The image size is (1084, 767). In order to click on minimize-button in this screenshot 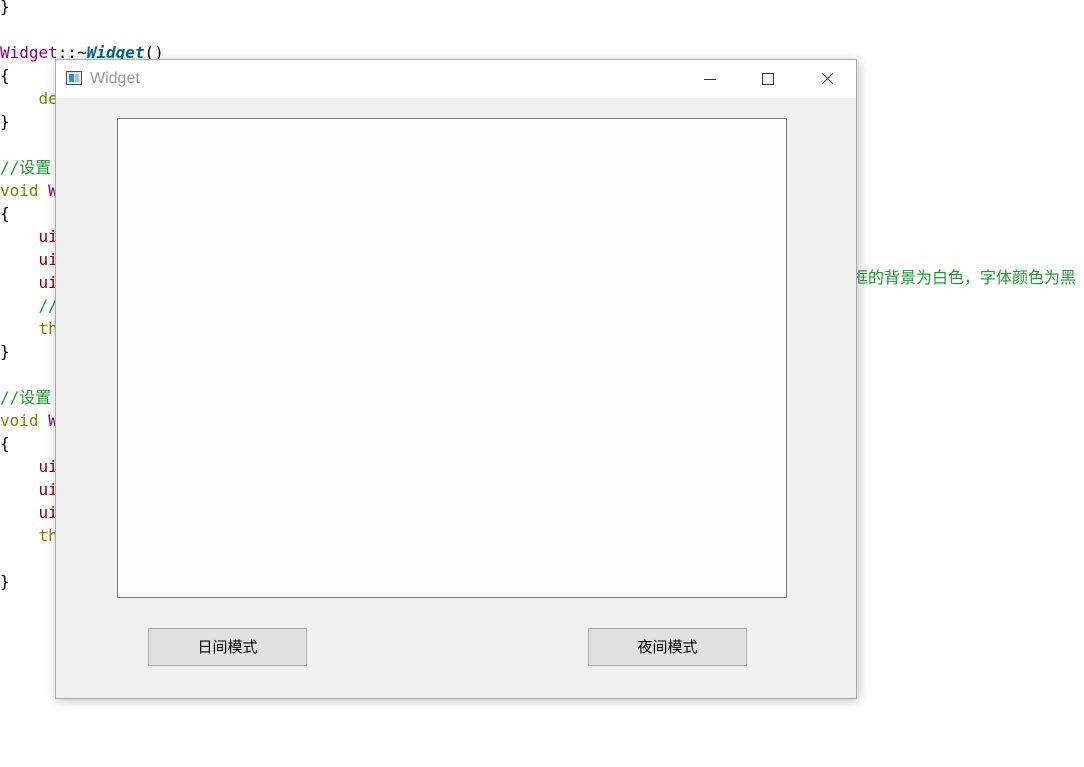, I will do `click(710, 79)`.